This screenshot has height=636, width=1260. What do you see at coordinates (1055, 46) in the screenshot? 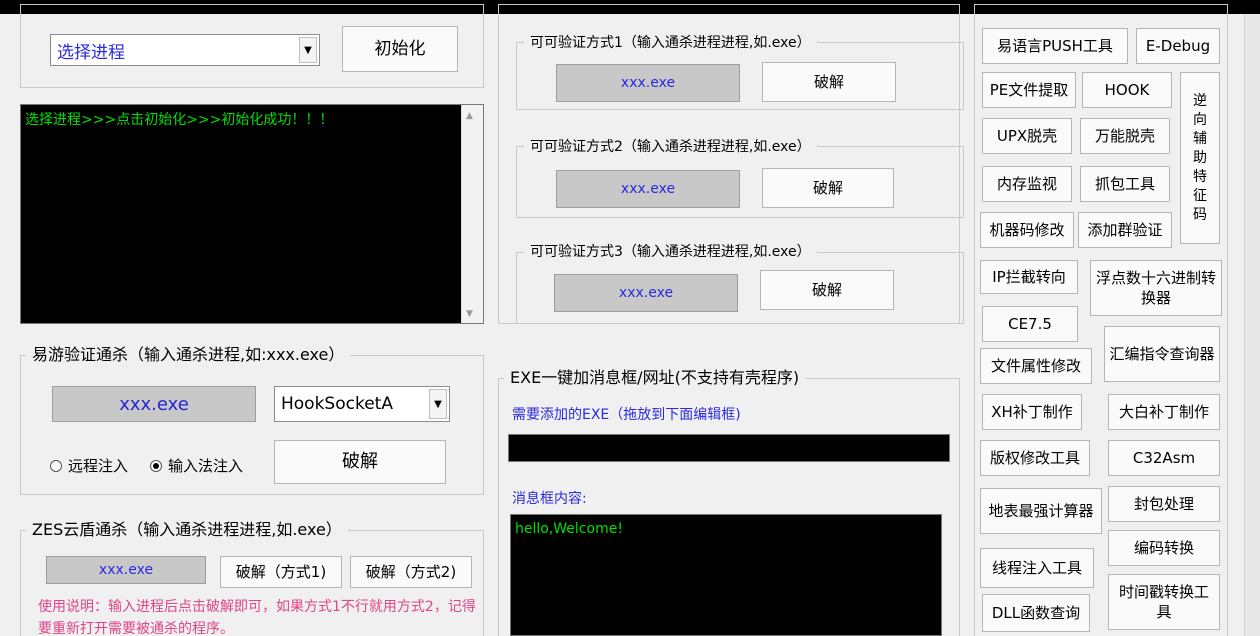
I see `push-tool-button: 易语言PUSH工具` at bounding box center [1055, 46].